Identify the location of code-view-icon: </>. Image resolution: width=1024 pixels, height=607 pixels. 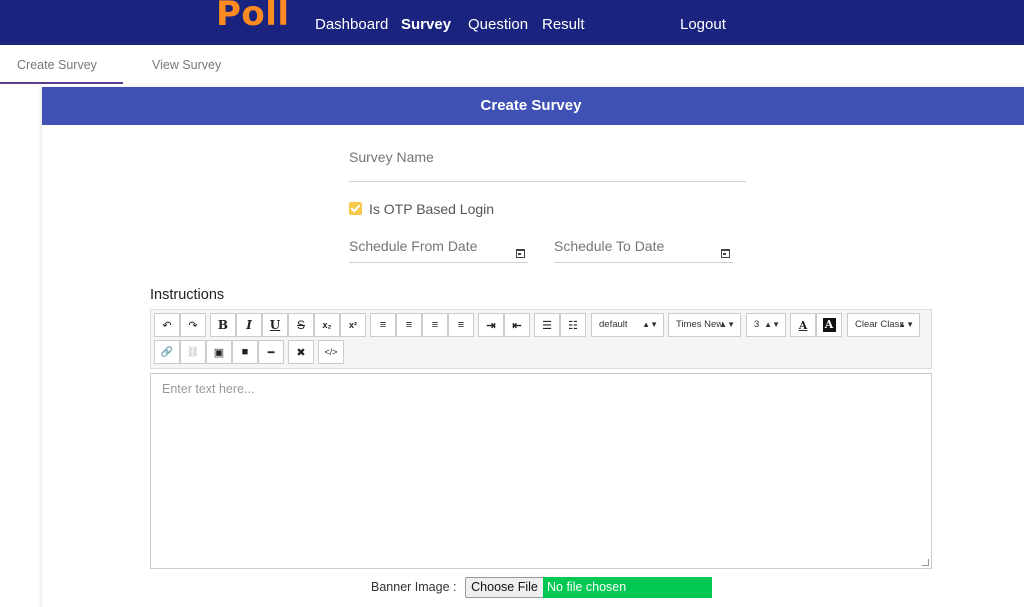
(331, 352).